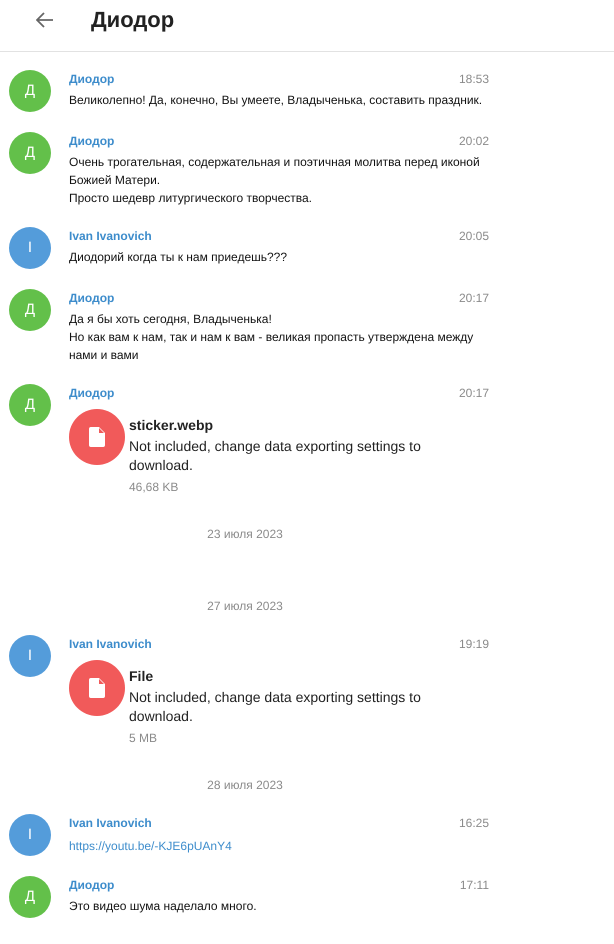 This screenshot has height=944, width=614. What do you see at coordinates (245, 606) in the screenshot?
I see `date-separator: 27 июля 2023` at bounding box center [245, 606].